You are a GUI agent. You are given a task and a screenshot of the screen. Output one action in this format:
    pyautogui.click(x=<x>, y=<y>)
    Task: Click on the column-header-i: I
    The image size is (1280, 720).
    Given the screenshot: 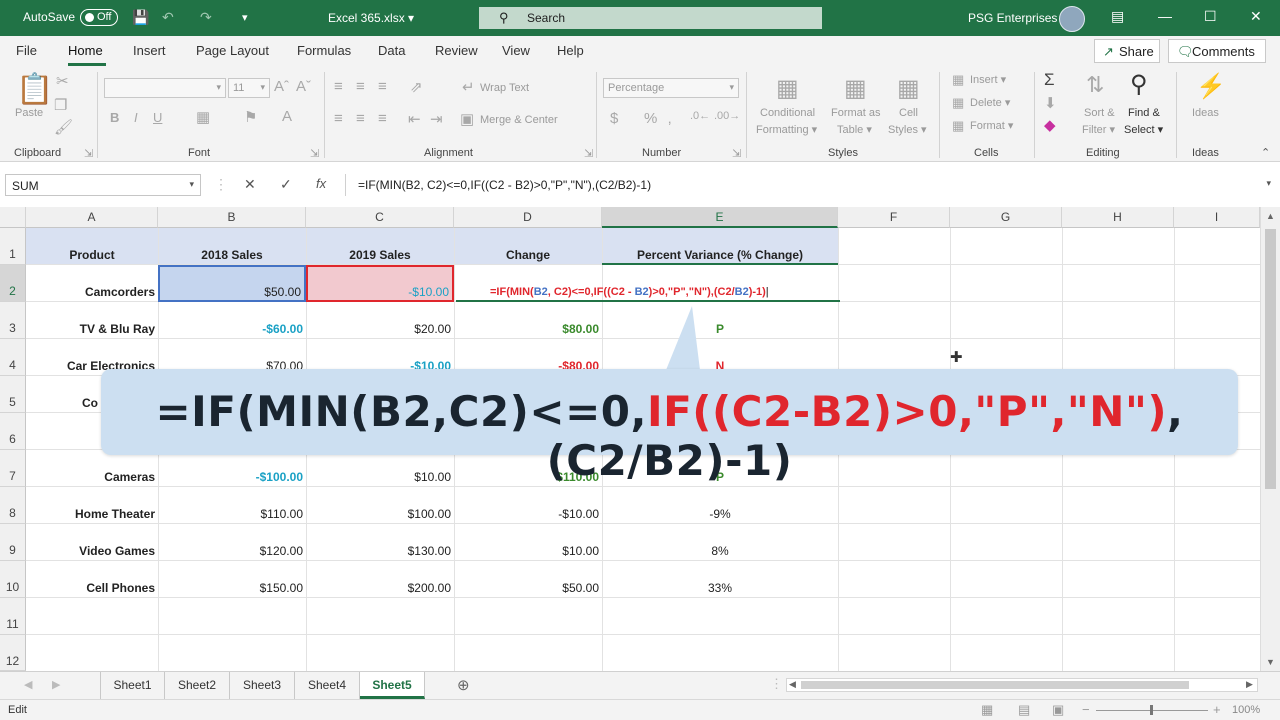 What is the action you would take?
    pyautogui.click(x=1217, y=217)
    